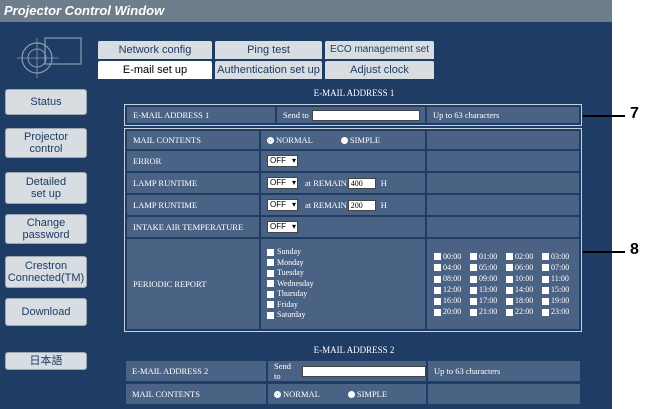 The image size is (650, 409). Describe the element at coordinates (270, 140) in the screenshot. I see `normal-radio` at that location.